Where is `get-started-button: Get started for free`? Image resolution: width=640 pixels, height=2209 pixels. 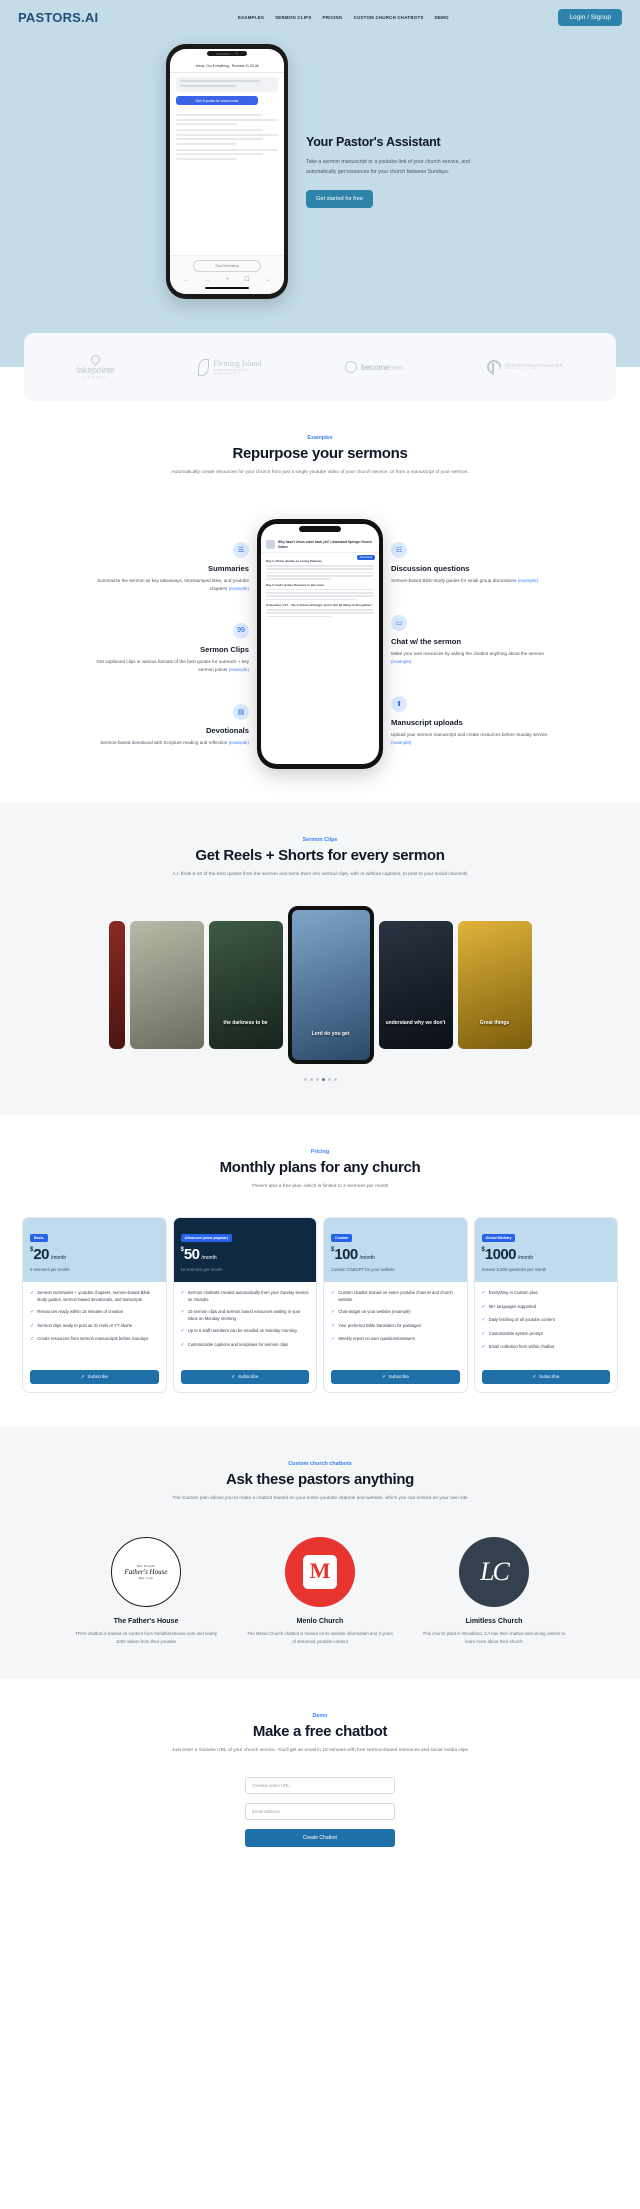 get-started-button: Get started for free is located at coordinates (339, 198).